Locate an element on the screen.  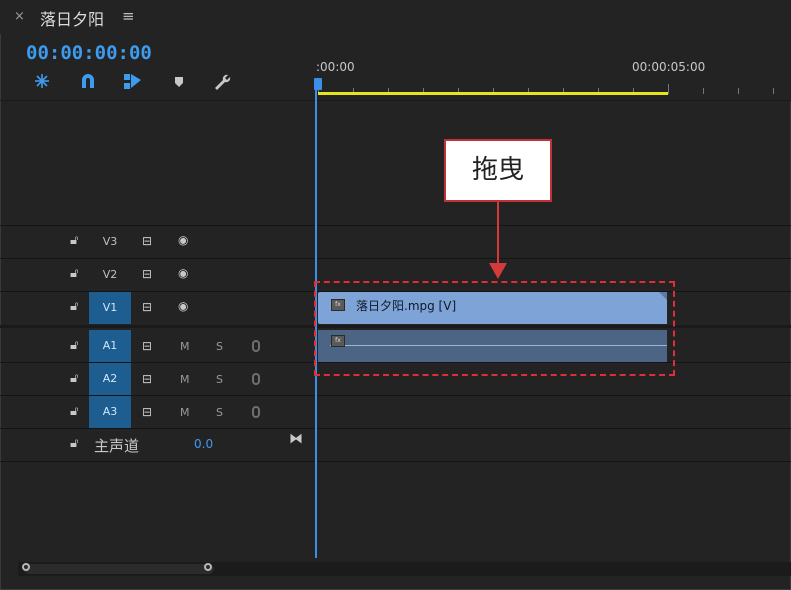
track-v1-name: V1 is located at coordinates (110, 308).